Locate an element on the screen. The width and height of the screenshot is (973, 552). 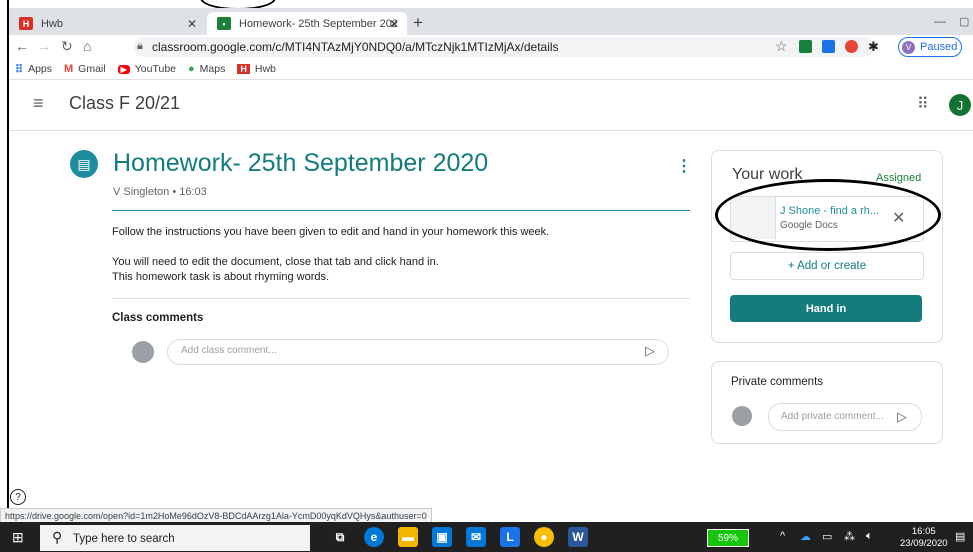
bookmark-gmail: M Gmail is located at coordinates (85, 69).